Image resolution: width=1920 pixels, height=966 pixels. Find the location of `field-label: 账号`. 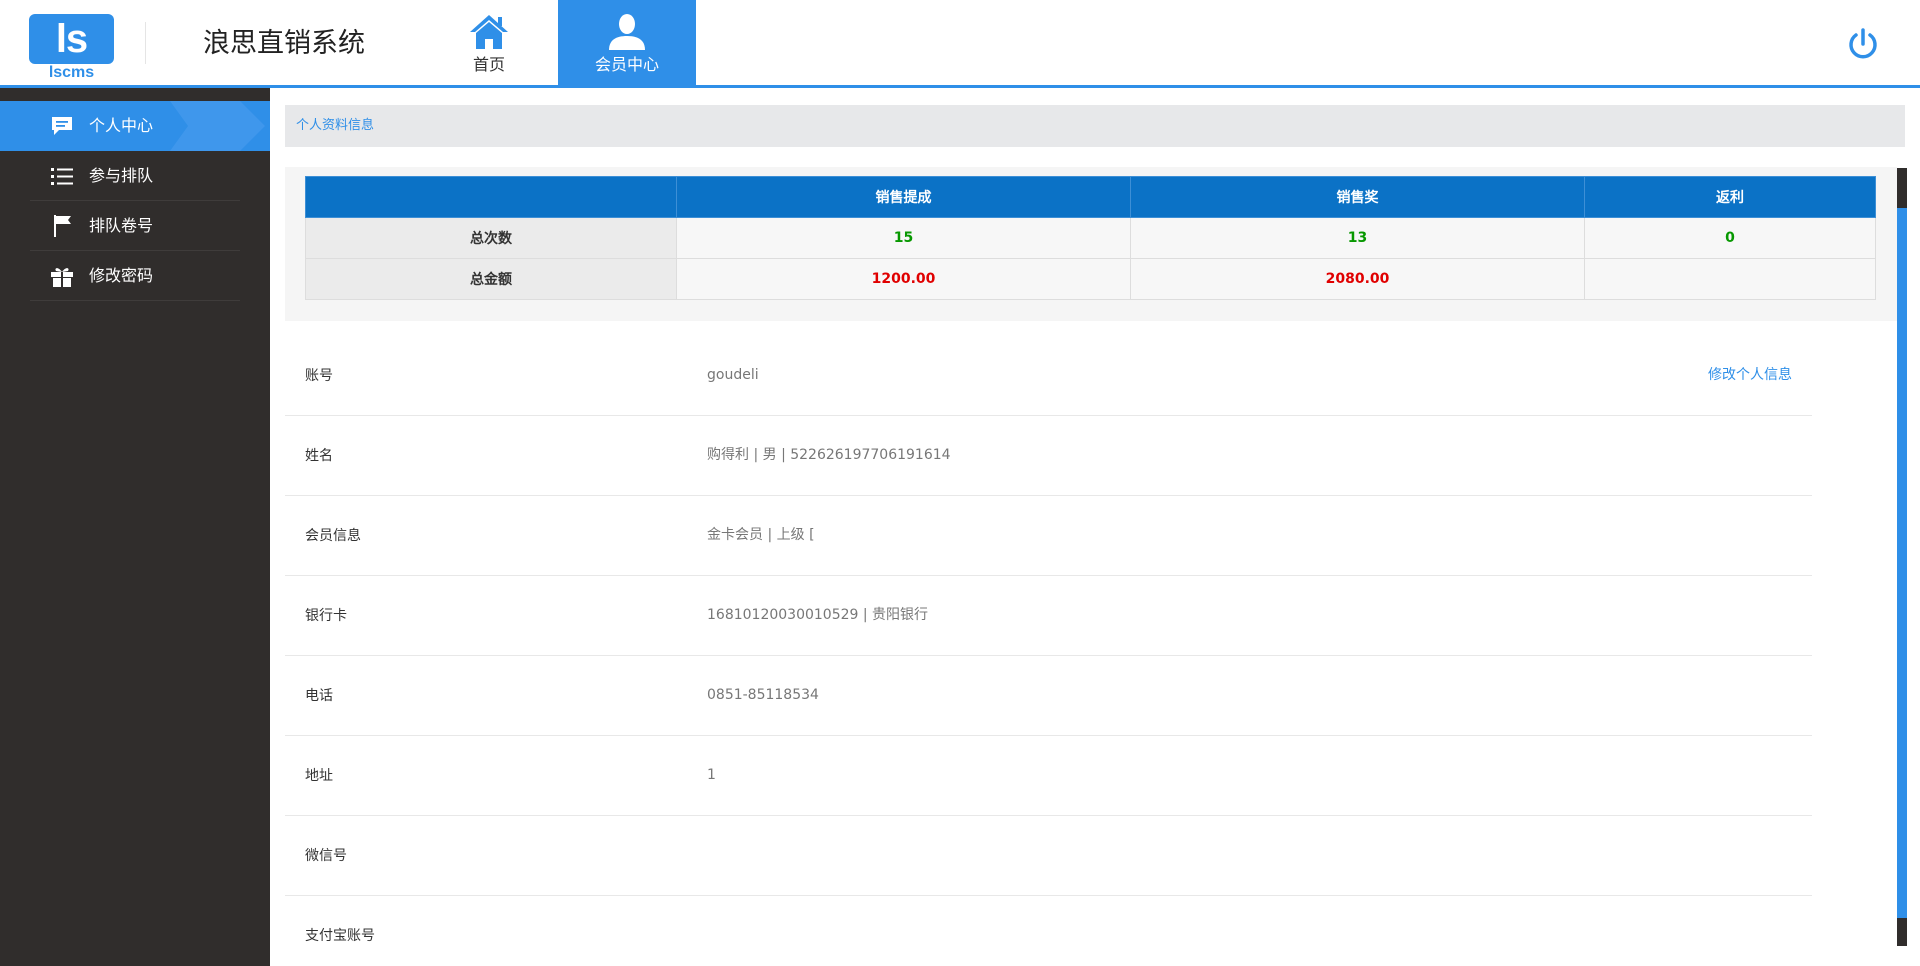

field-label: 账号 is located at coordinates (319, 376).